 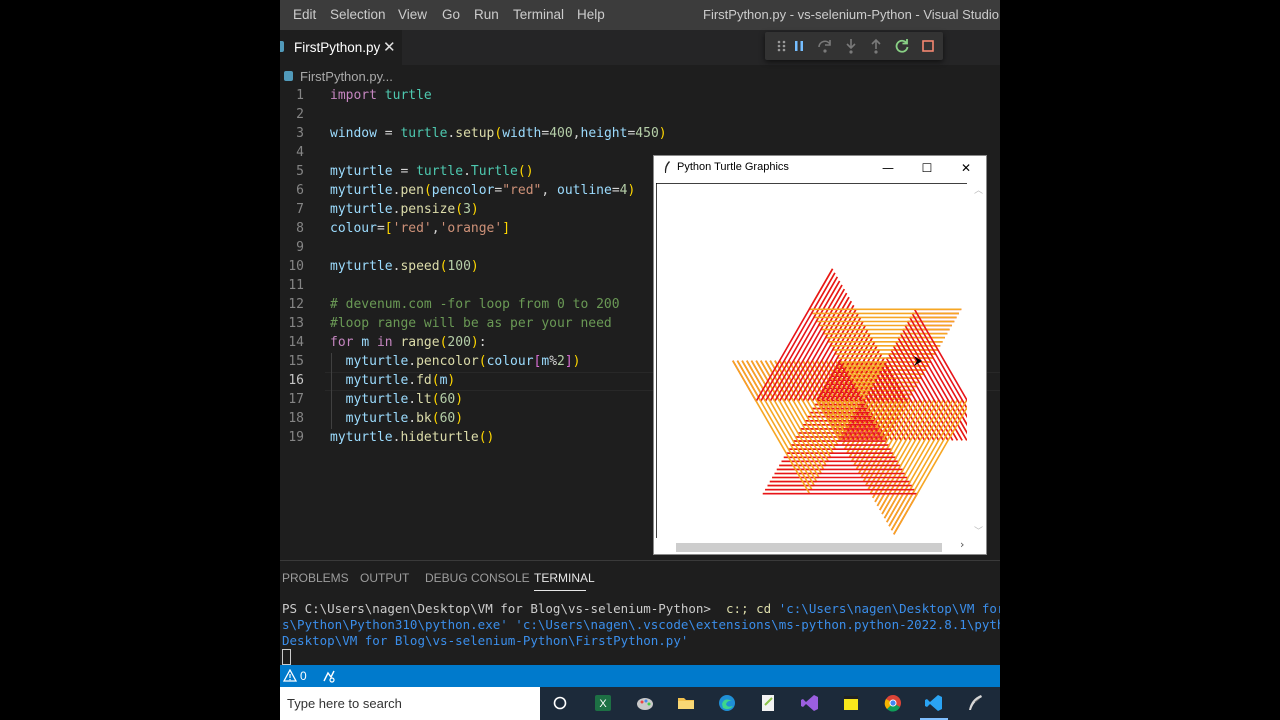 What do you see at coordinates (475, 304) in the screenshot?
I see `code-comment: # devenum.com -for loop from 0 to 200` at bounding box center [475, 304].